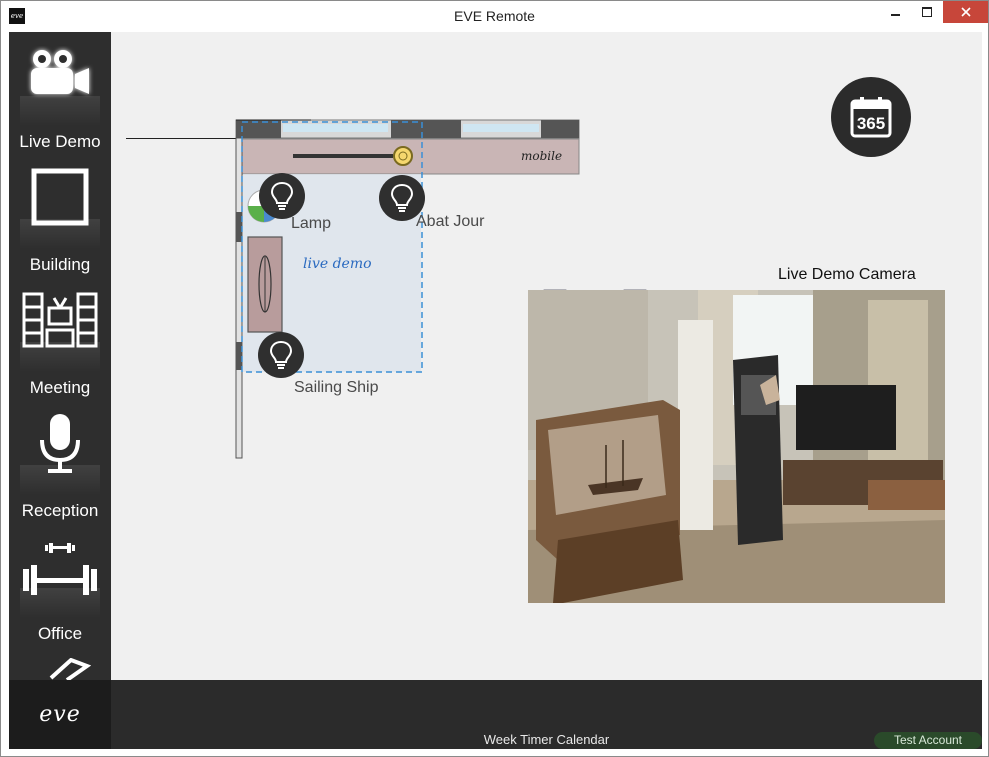 This screenshot has height=757, width=989. What do you see at coordinates (336, 387) in the screenshot?
I see `device-label-sailing-ship: Sailing Ship` at bounding box center [336, 387].